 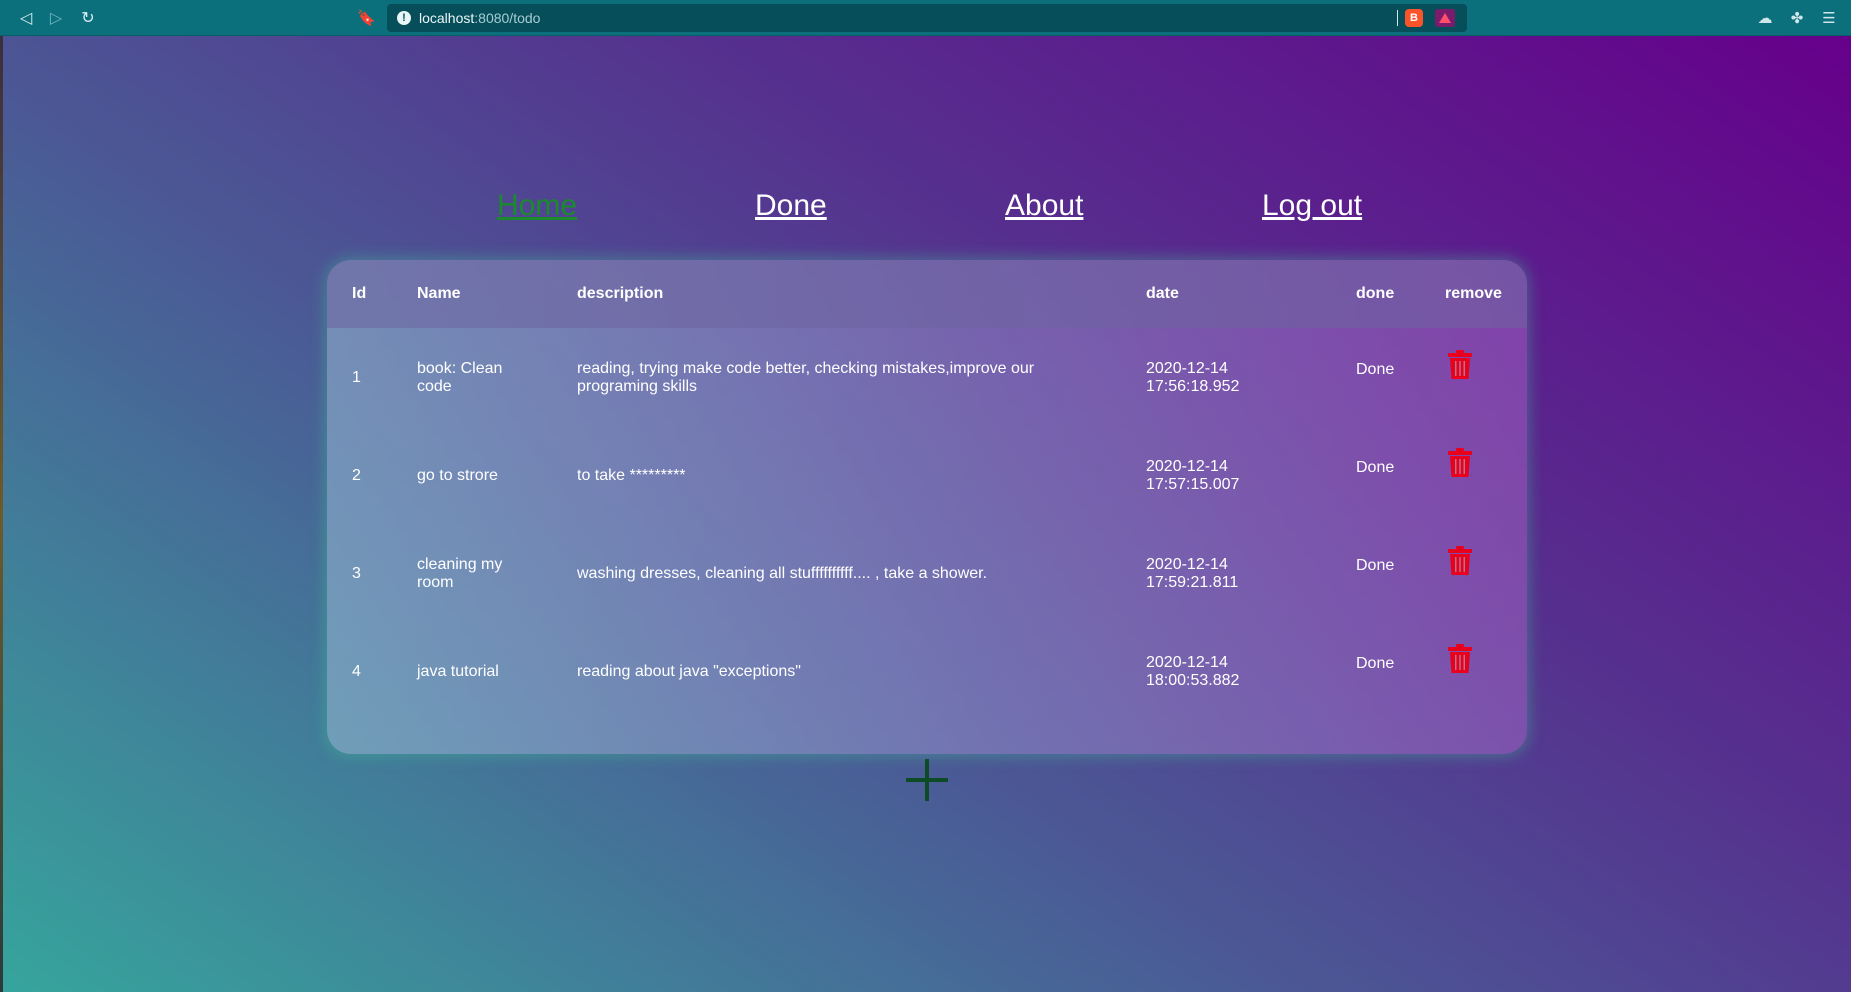 What do you see at coordinates (1, 514) in the screenshot?
I see `window-edge` at bounding box center [1, 514].